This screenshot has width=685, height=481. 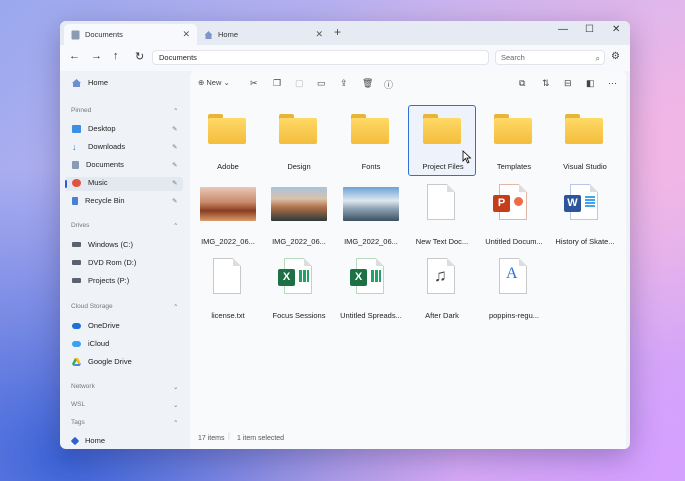 What do you see at coordinates (388, 84) in the screenshot?
I see `info-icon: ⓘ` at bounding box center [388, 84].